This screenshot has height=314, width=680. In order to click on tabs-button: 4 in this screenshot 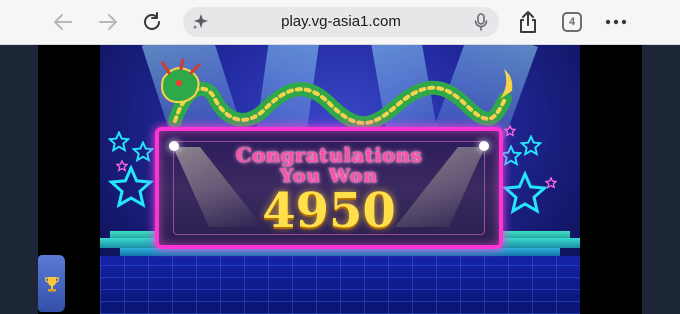, I will do `click(572, 22)`.